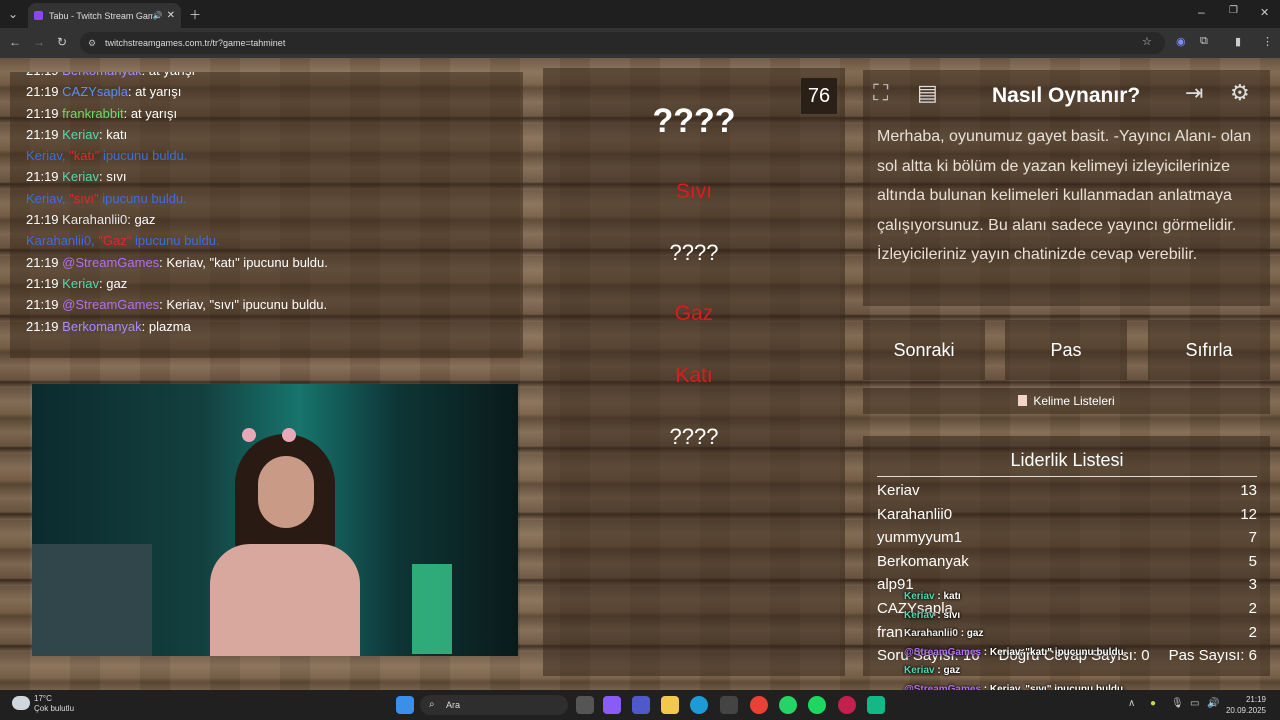 The height and width of the screenshot is (720, 1280). I want to click on windows-start-icon, so click(405, 705).